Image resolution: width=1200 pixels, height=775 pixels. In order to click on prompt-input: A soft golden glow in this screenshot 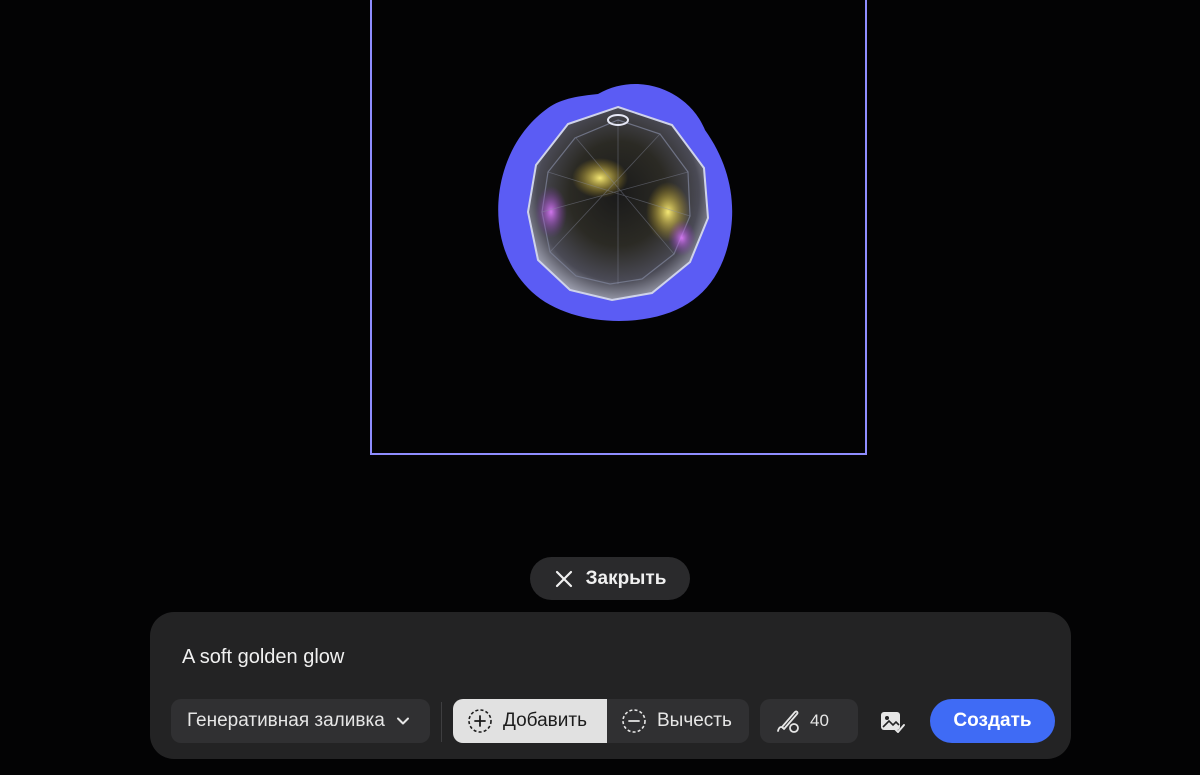, I will do `click(592, 657)`.